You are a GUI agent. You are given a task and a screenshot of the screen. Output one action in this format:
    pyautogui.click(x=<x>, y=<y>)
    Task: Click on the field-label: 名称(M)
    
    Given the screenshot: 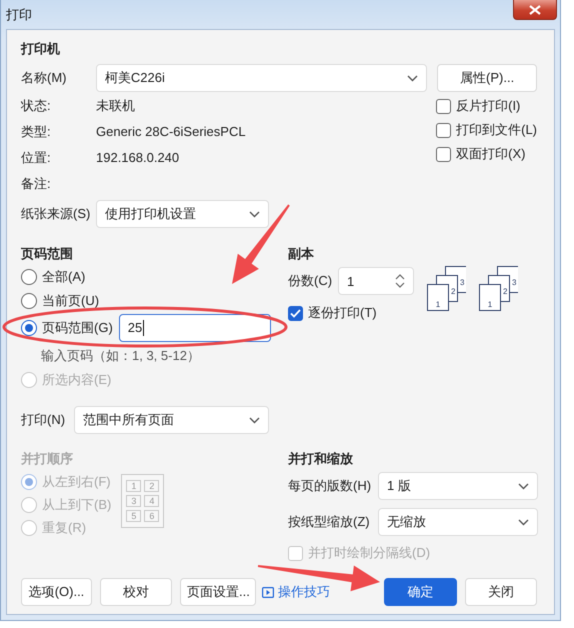 What is the action you would take?
    pyautogui.click(x=44, y=78)
    